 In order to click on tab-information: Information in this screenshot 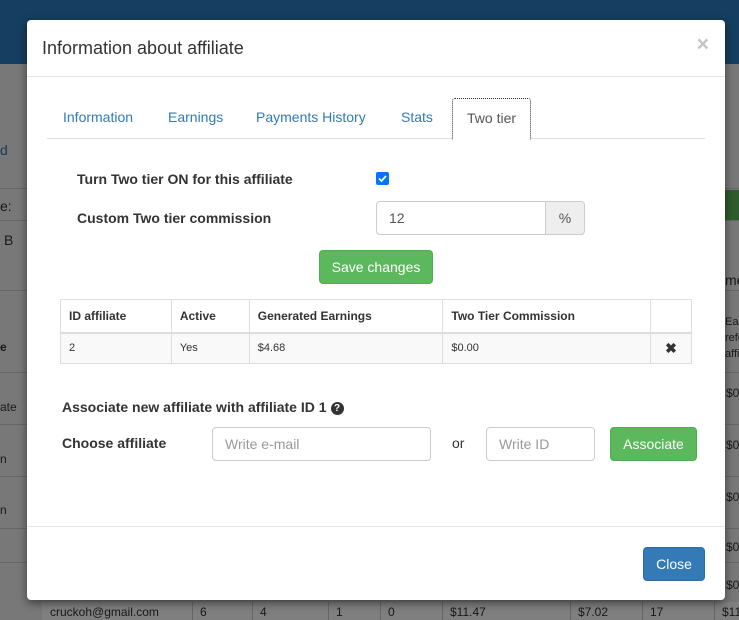, I will do `click(98, 118)`.